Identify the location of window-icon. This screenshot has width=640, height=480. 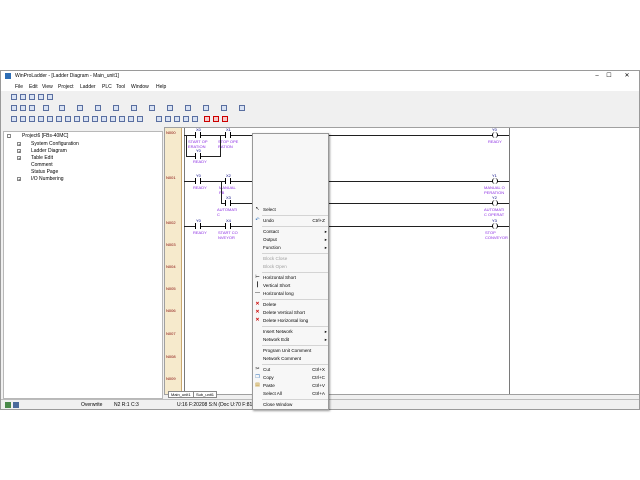
(188, 108).